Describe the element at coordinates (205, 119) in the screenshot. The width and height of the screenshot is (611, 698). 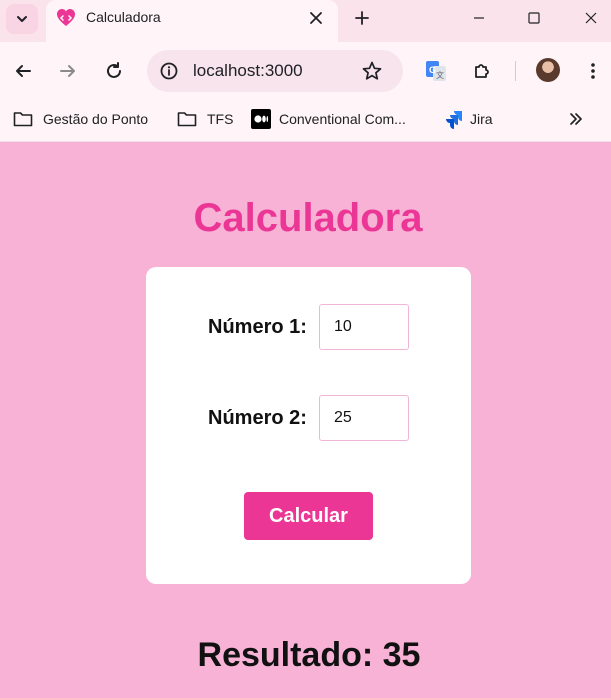
I see `bookmark-tfs: TFS` at that location.